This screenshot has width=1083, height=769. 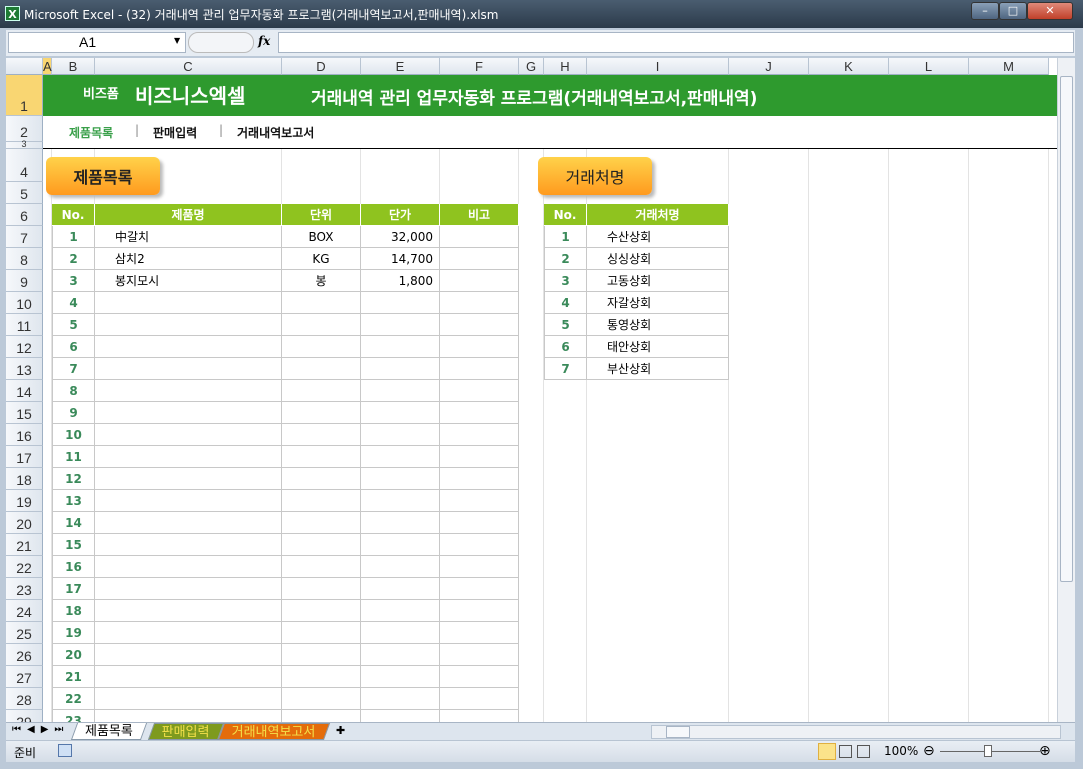 What do you see at coordinates (1045, 751) in the screenshot?
I see `zoom-in-icon: ⊕` at bounding box center [1045, 751].